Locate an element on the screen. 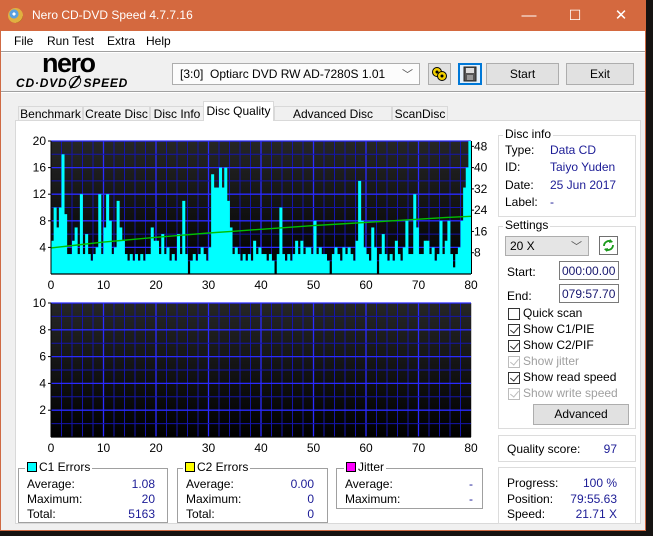 Image resolution: width=653 pixels, height=536 pixels. quality-score-label: Quality score: is located at coordinates (544, 449).